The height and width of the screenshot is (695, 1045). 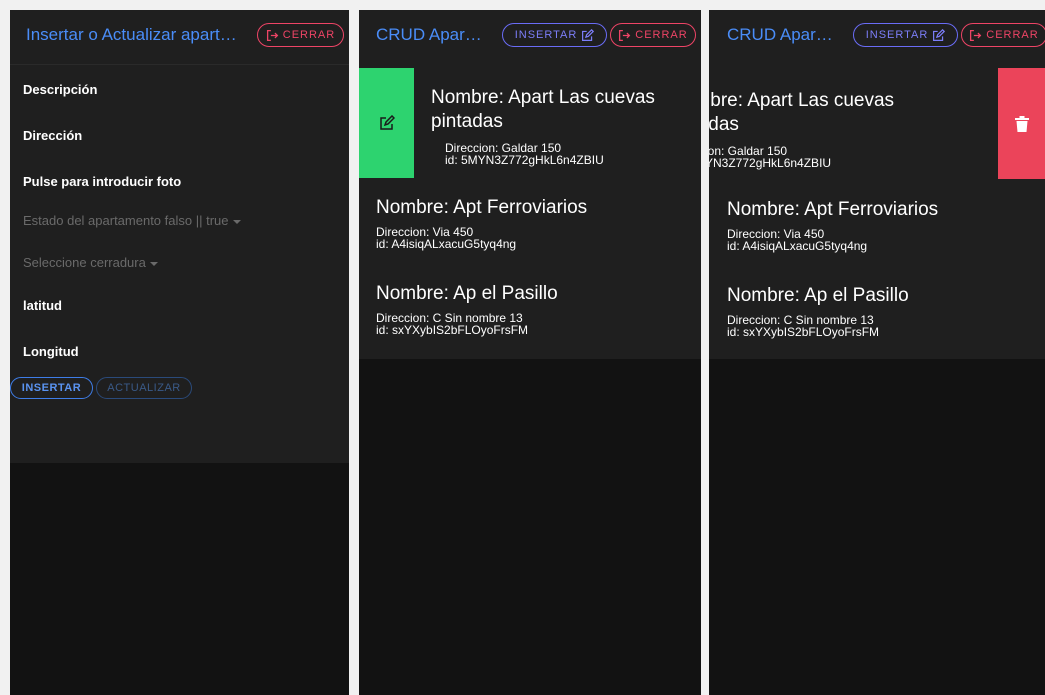 What do you see at coordinates (802, 100) in the screenshot?
I see `item-name-line1: ıbre: Apart Las cuevas` at bounding box center [802, 100].